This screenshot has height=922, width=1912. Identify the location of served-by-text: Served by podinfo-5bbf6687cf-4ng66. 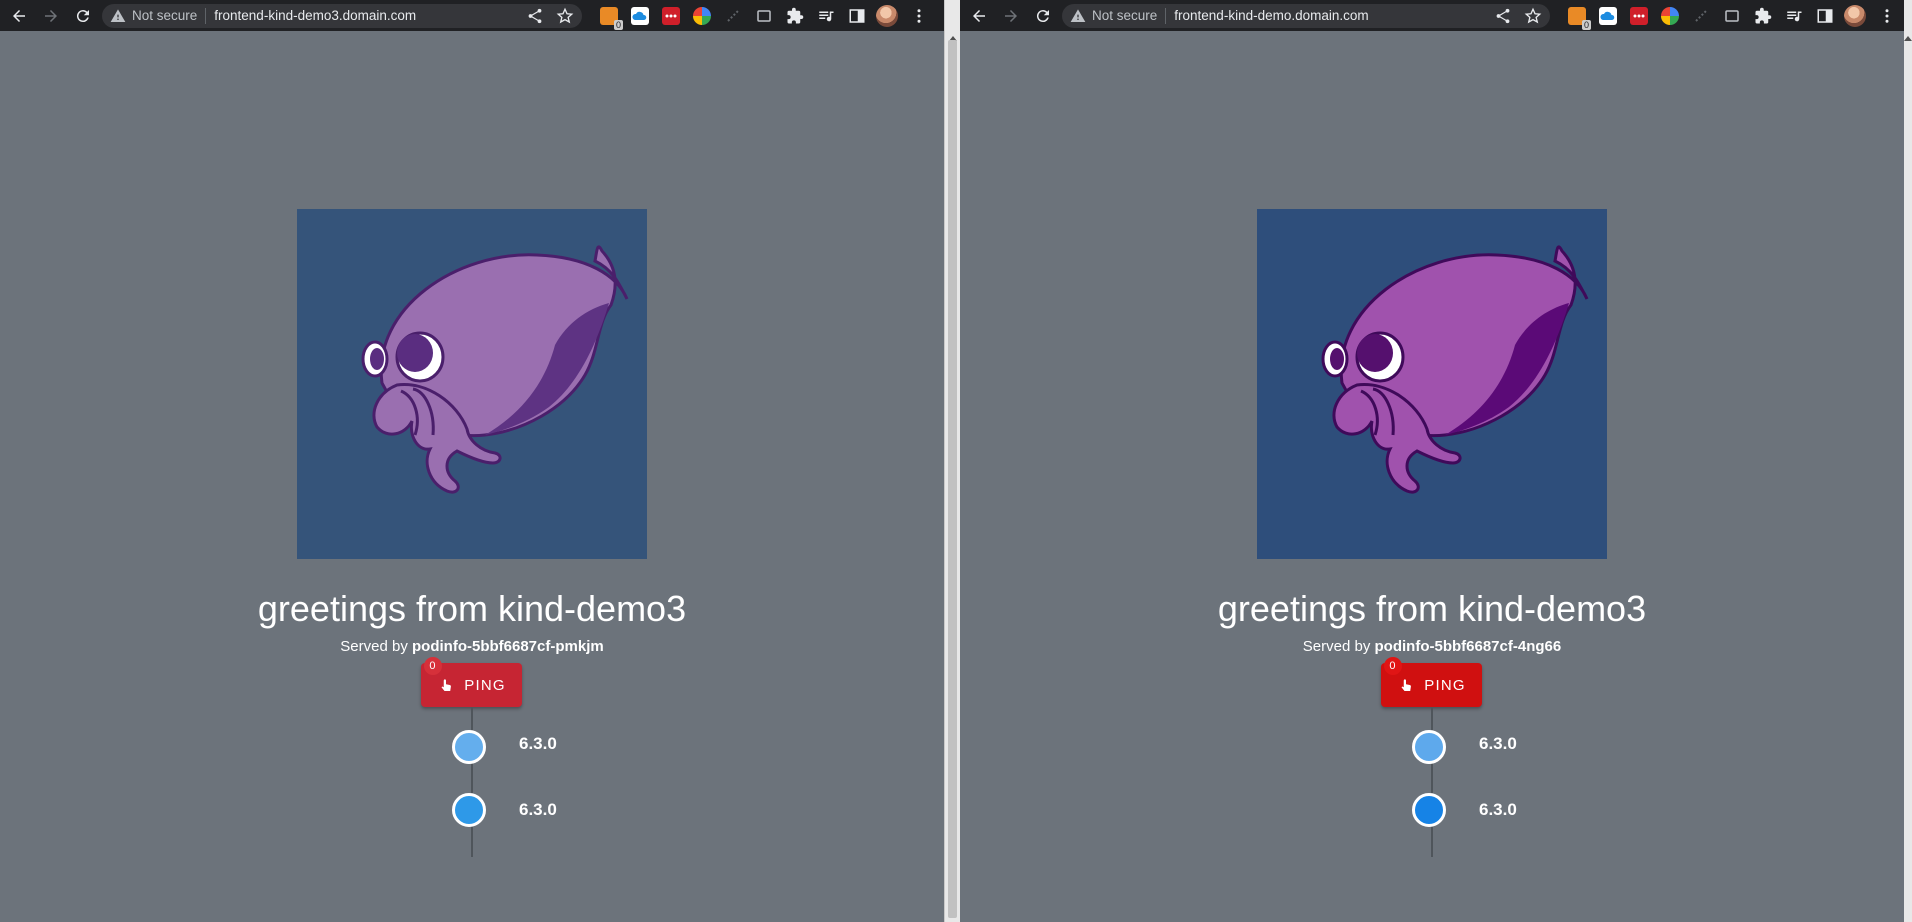
(1432, 646).